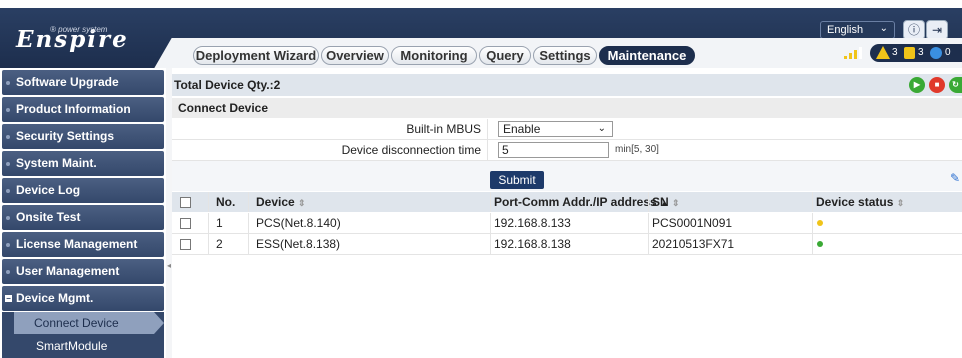 The width and height of the screenshot is (962, 358). I want to click on row-address: 192.168.8.138, so click(532, 244).